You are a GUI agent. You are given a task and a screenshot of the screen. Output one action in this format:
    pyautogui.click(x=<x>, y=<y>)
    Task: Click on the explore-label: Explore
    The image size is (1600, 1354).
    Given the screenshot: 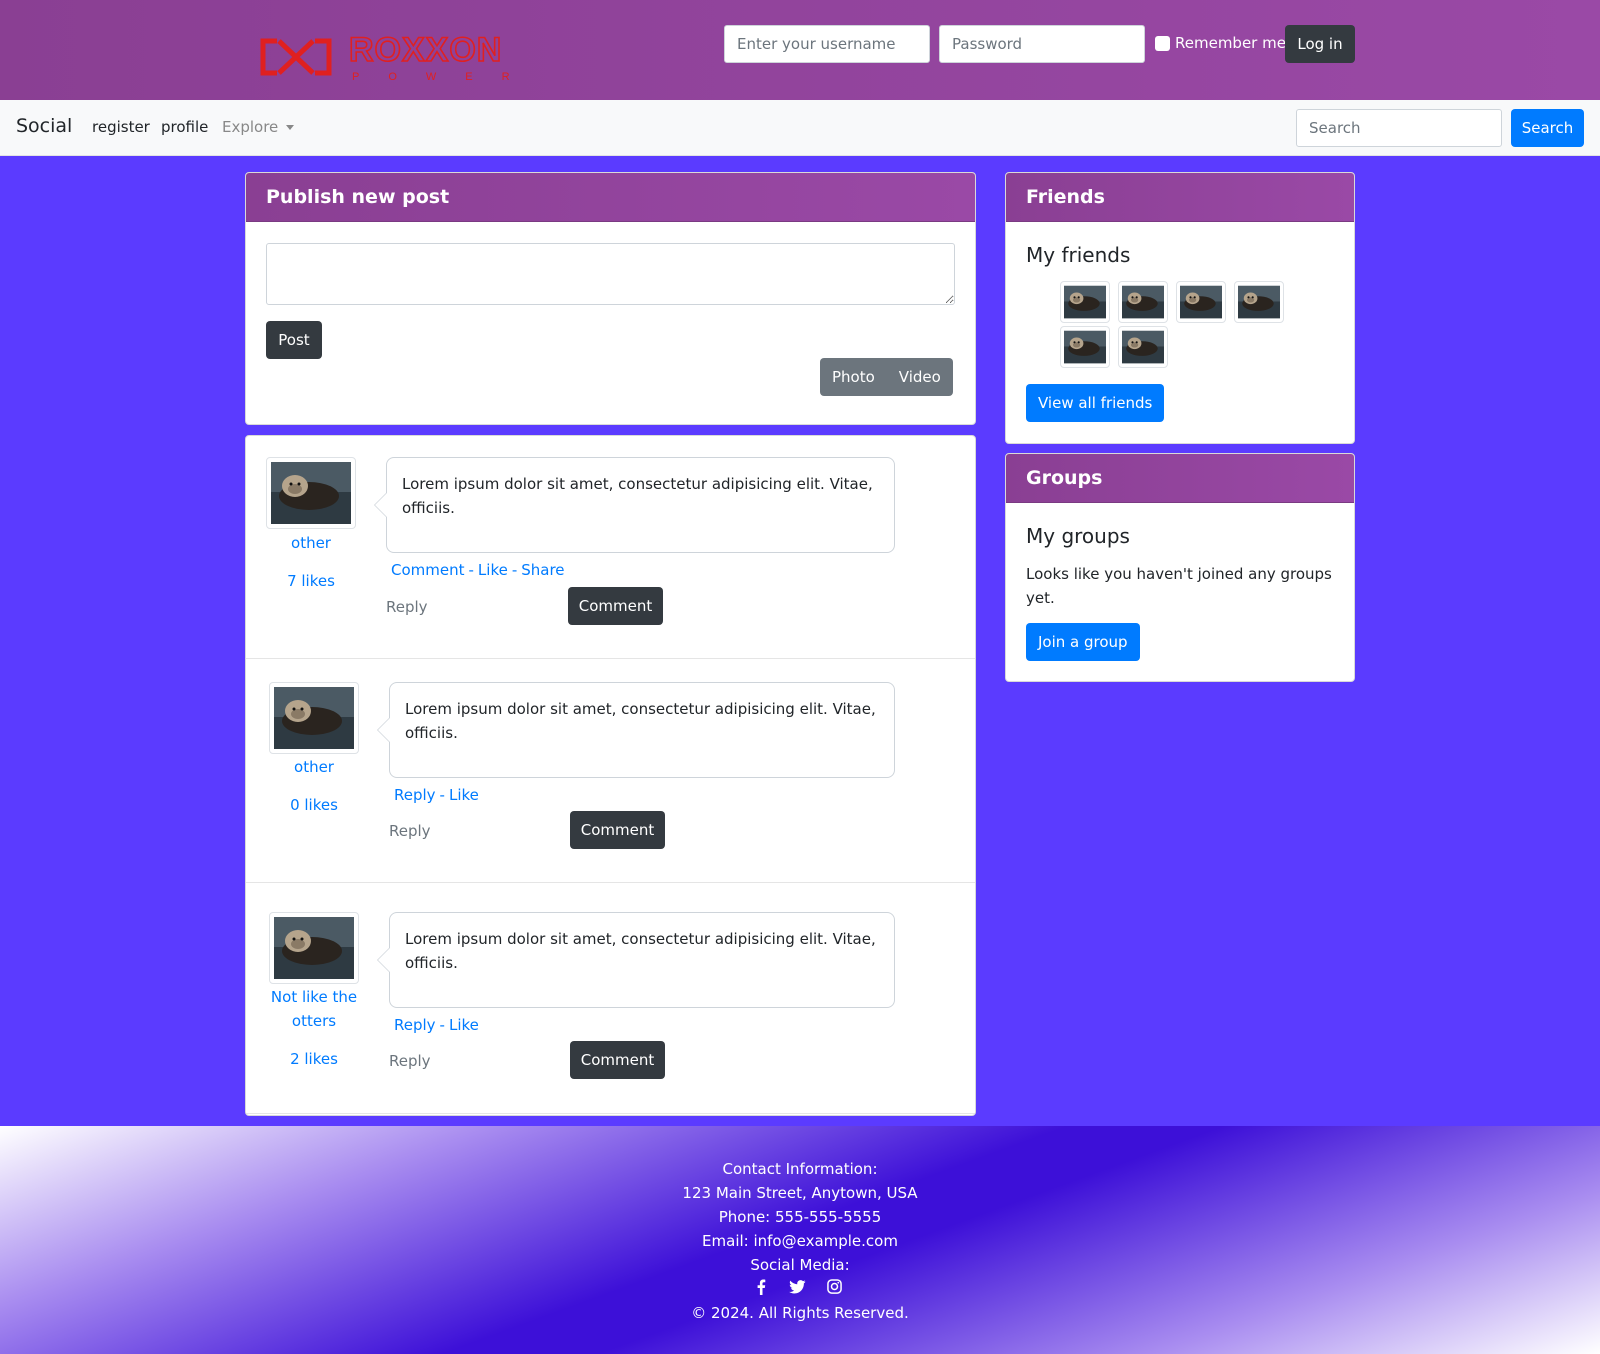 What is the action you would take?
    pyautogui.click(x=250, y=127)
    